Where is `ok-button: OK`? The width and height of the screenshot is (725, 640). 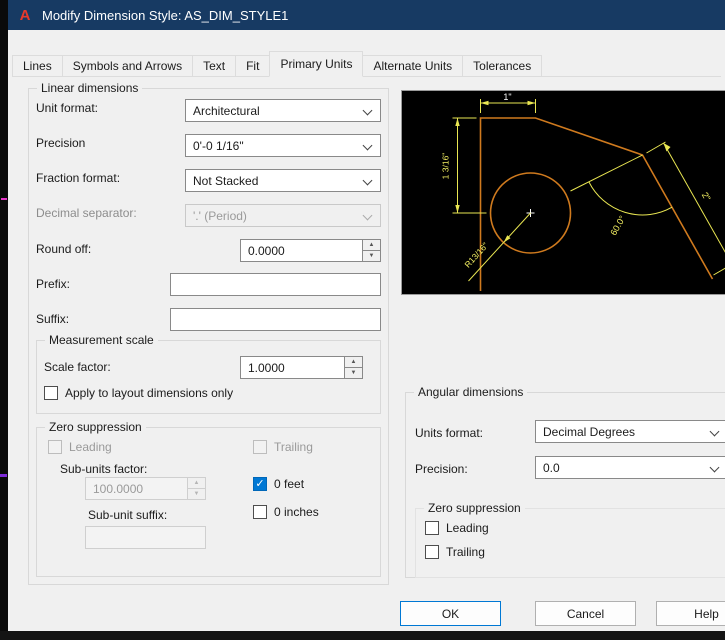
ok-button: OK is located at coordinates (450, 613).